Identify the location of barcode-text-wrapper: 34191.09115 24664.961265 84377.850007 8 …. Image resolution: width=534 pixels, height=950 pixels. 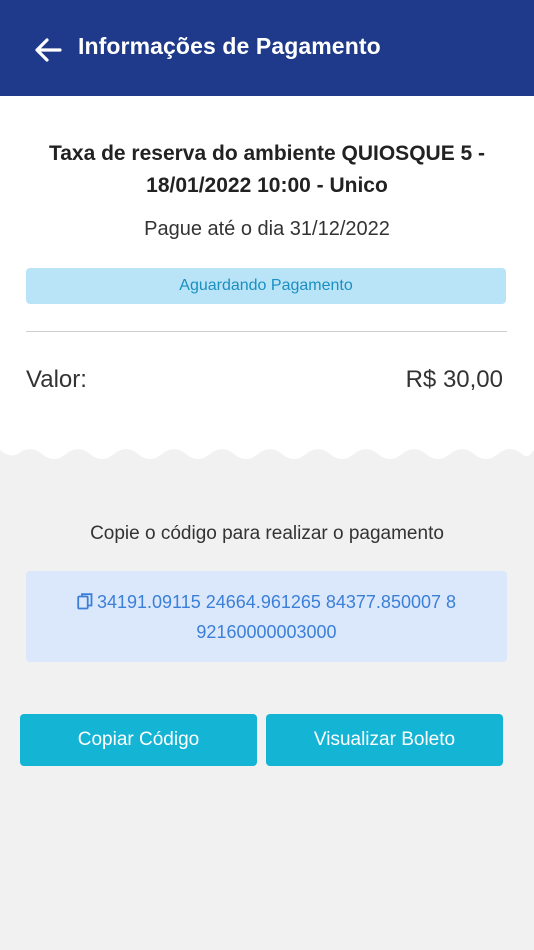
(266, 617).